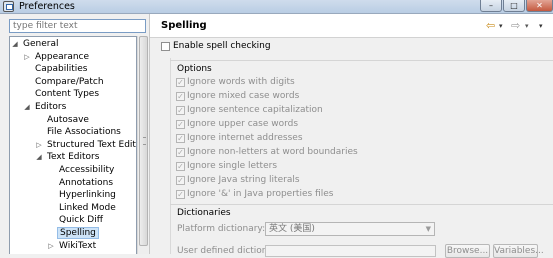  Describe the element at coordinates (501, 26) in the screenshot. I see `back-history-dropdown-icon: ▾` at that location.